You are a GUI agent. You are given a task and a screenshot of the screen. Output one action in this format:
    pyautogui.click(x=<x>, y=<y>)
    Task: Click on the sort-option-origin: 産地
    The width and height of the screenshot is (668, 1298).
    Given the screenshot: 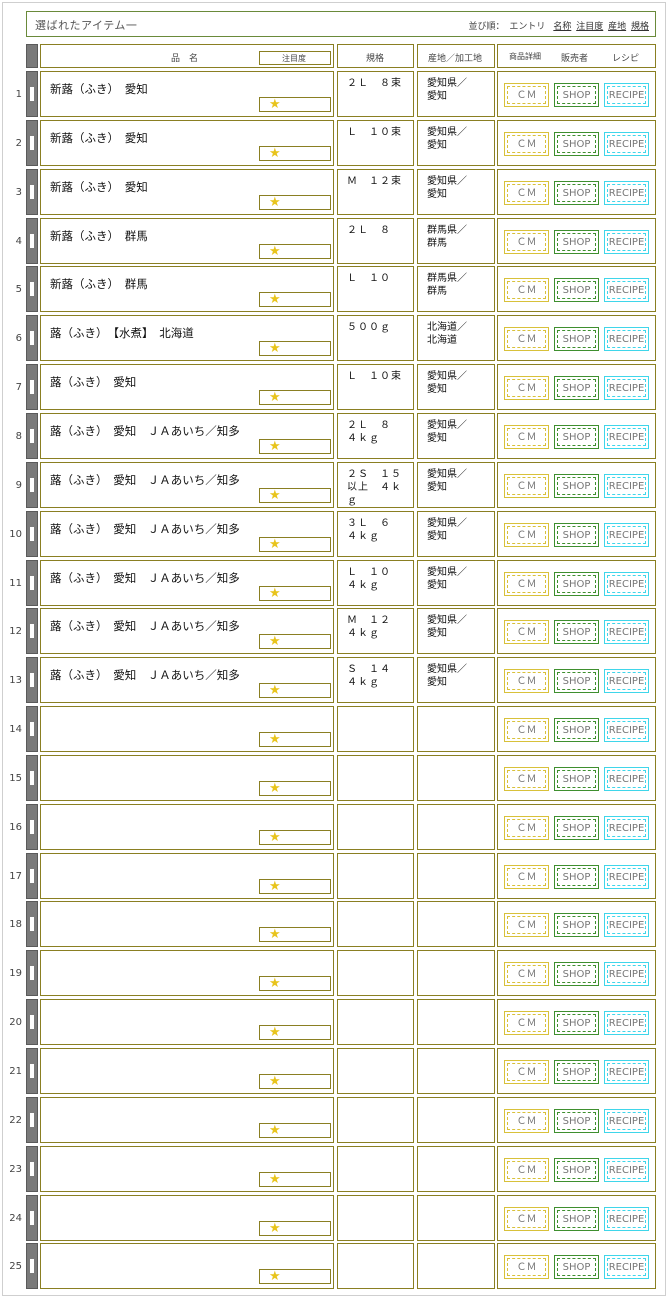 What is the action you would take?
    pyautogui.click(x=617, y=27)
    